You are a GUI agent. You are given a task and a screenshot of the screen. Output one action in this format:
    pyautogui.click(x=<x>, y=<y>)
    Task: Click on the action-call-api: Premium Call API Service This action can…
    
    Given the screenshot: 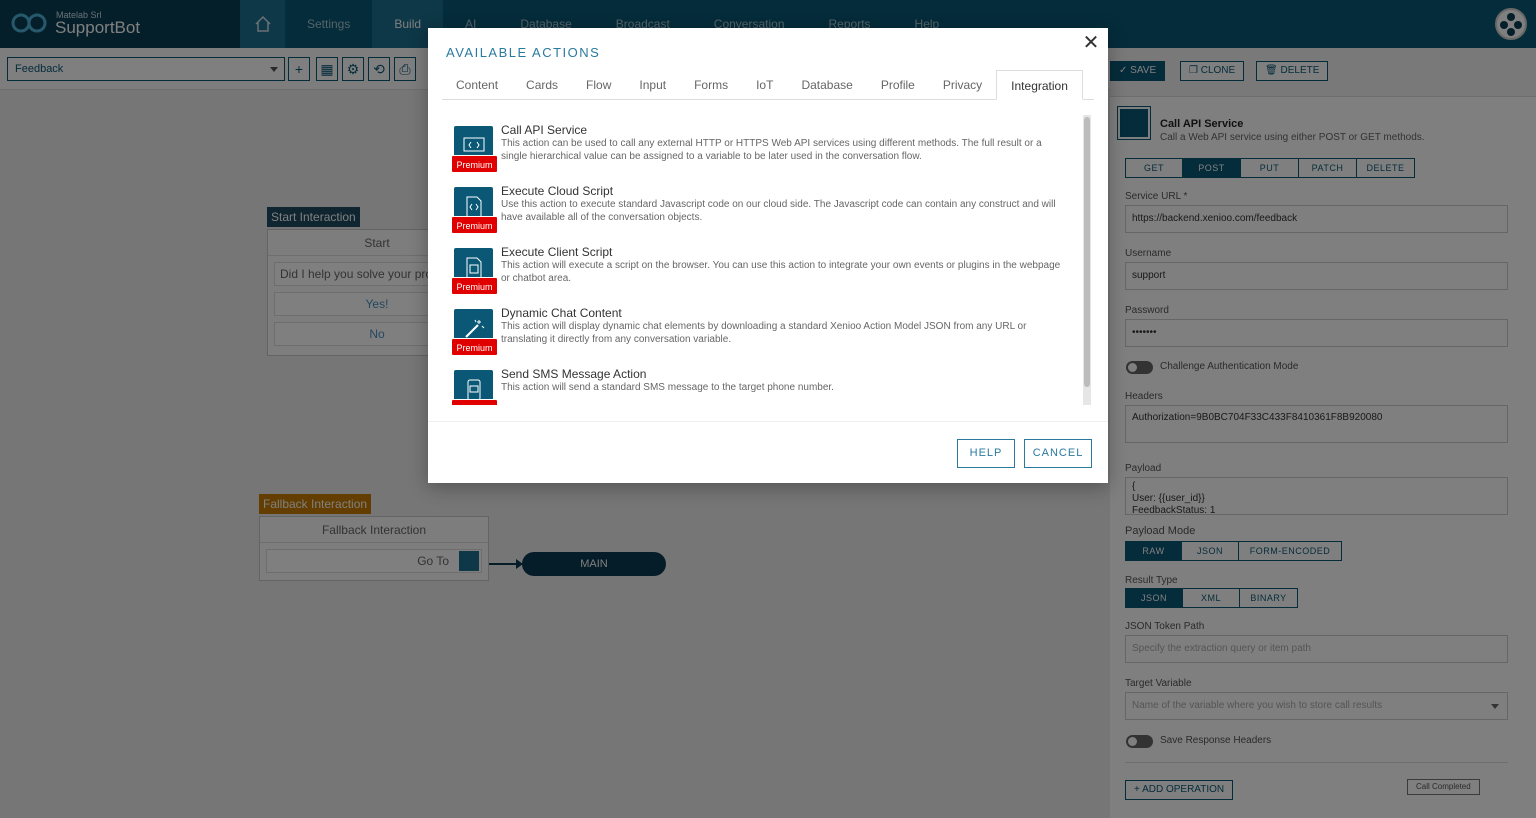 What is the action you would take?
    pyautogui.click(x=757, y=152)
    